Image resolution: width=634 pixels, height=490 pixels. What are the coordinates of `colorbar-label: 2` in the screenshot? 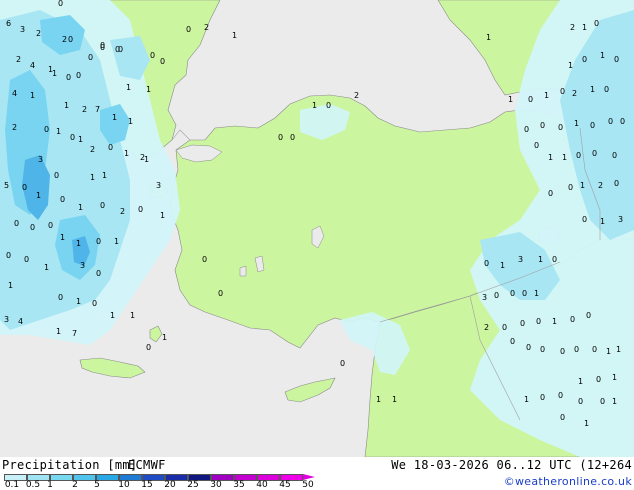 It's located at (75, 485).